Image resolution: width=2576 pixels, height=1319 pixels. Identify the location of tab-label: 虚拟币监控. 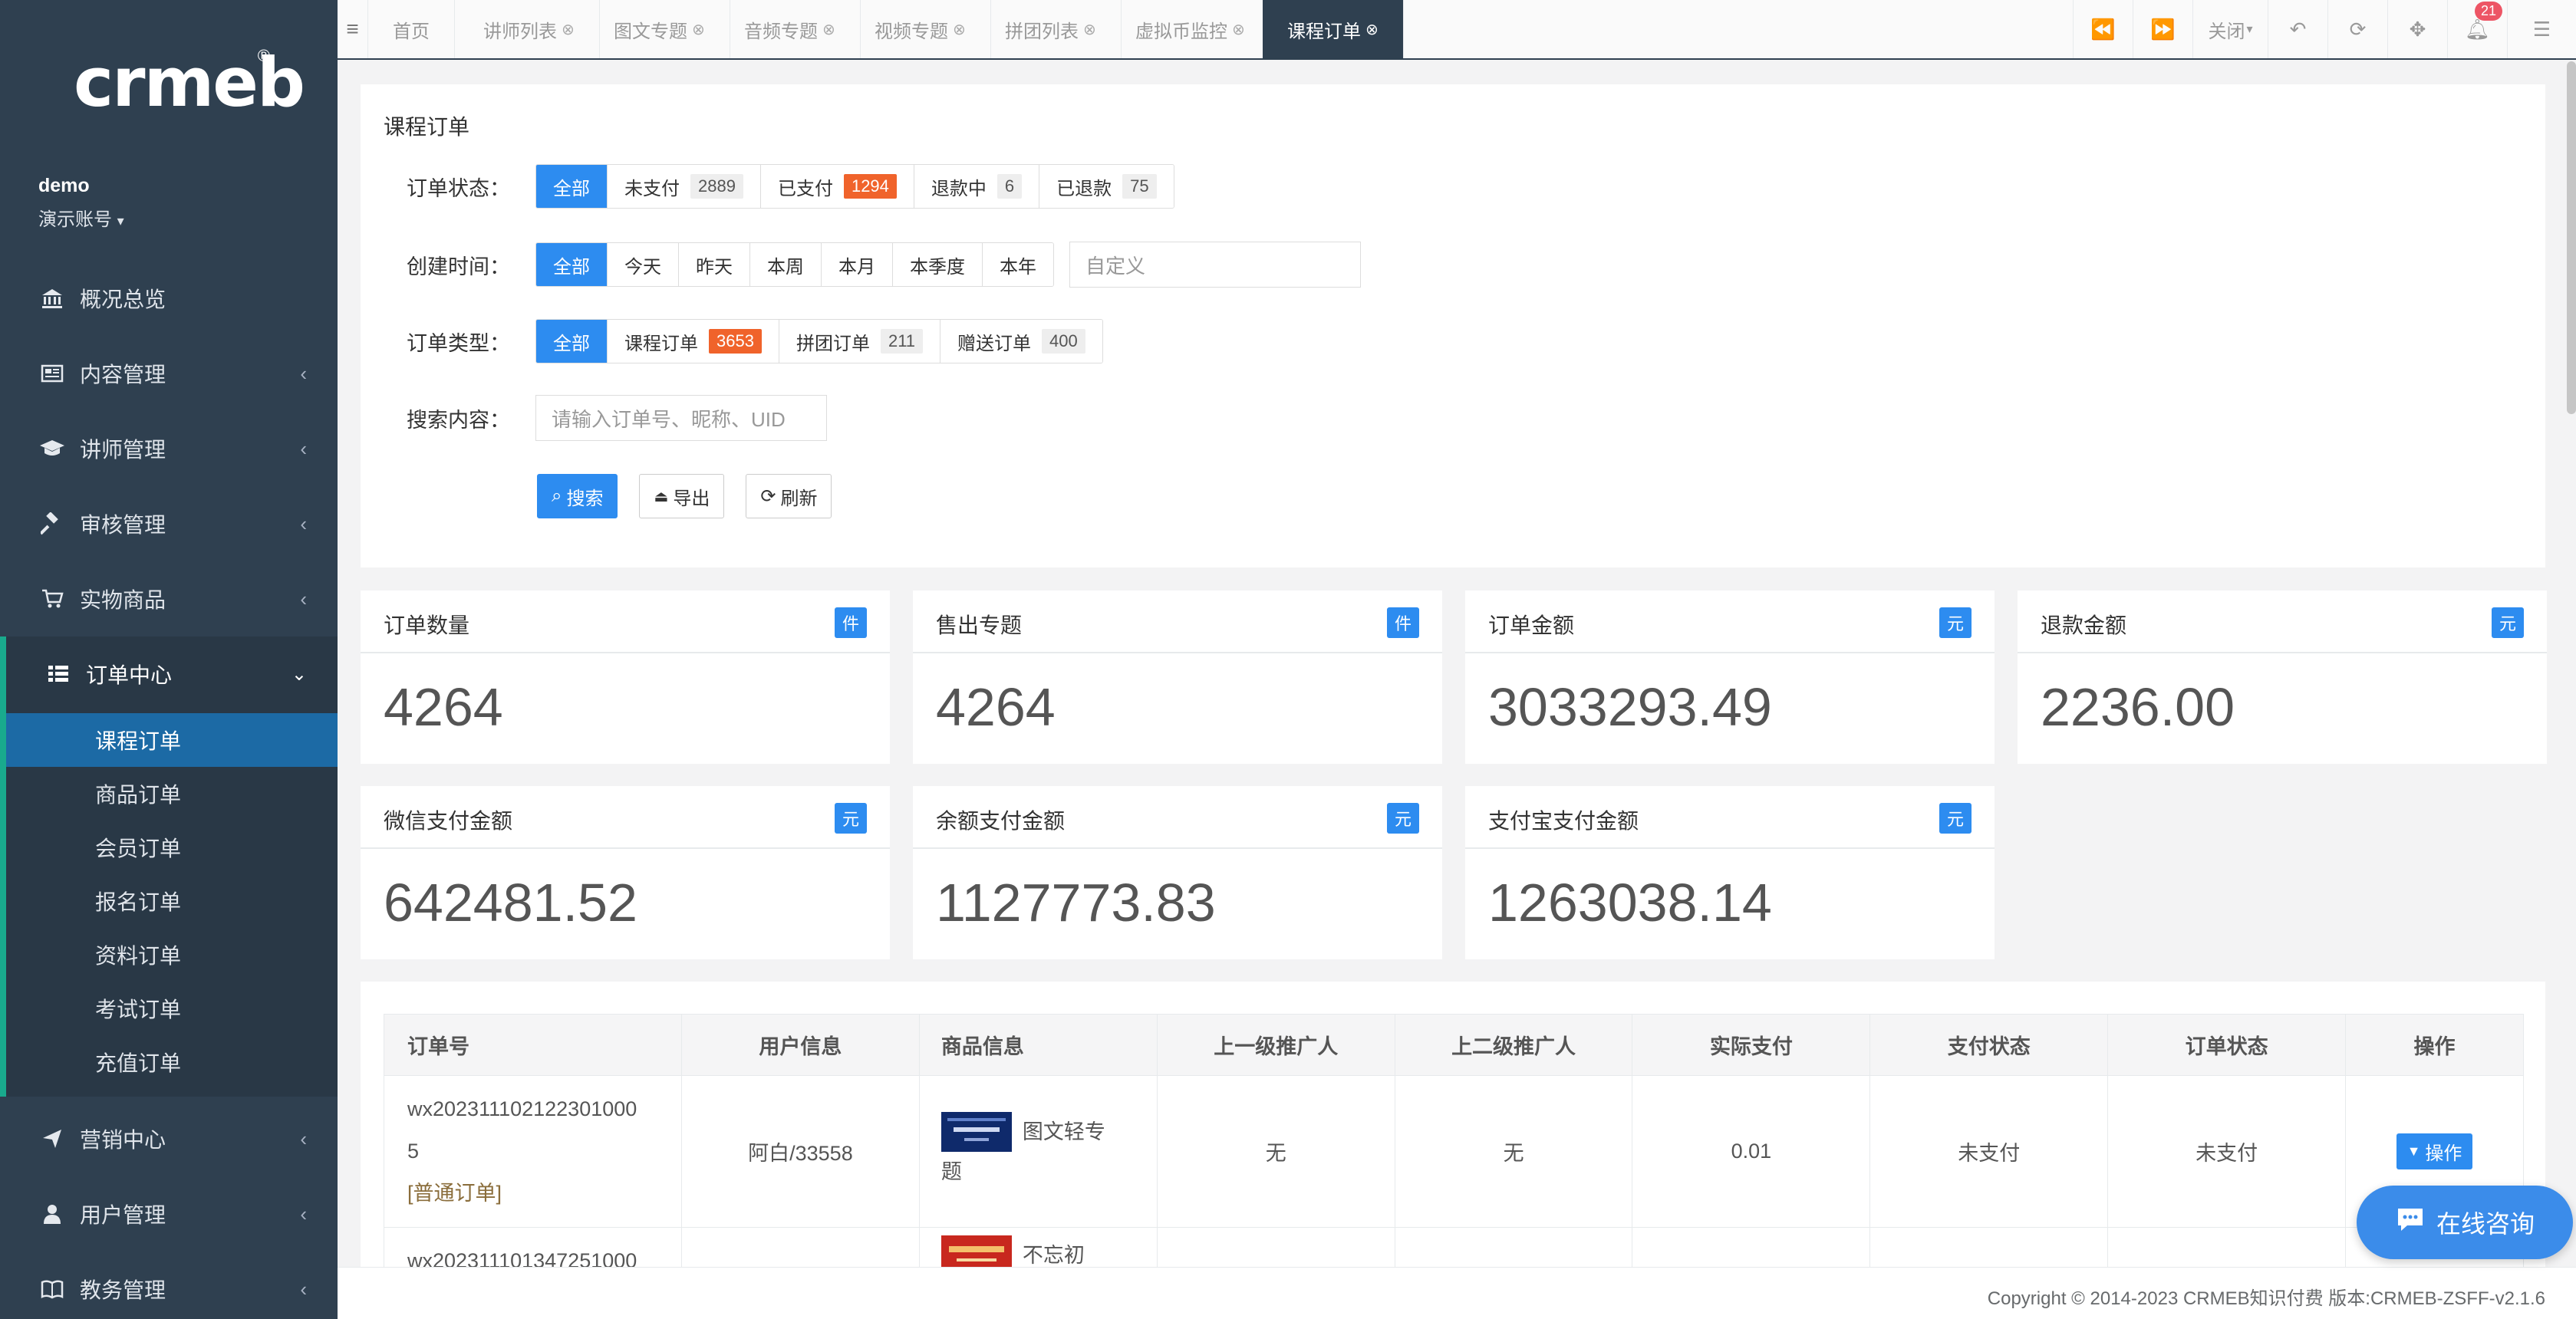
(1181, 31).